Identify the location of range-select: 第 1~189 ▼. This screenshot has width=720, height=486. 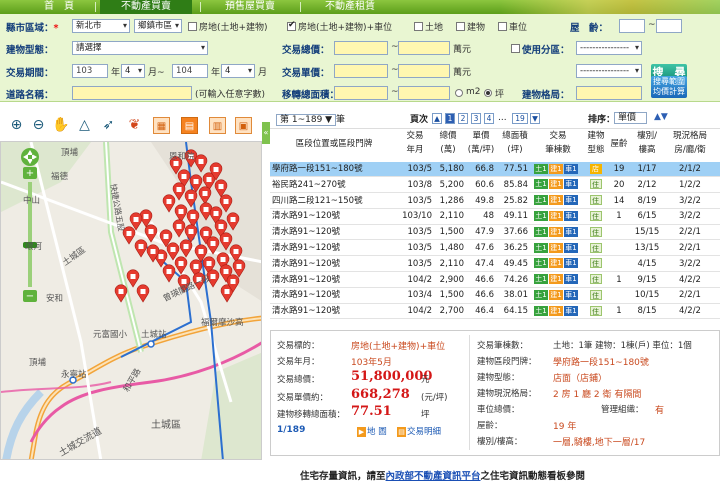
(306, 120).